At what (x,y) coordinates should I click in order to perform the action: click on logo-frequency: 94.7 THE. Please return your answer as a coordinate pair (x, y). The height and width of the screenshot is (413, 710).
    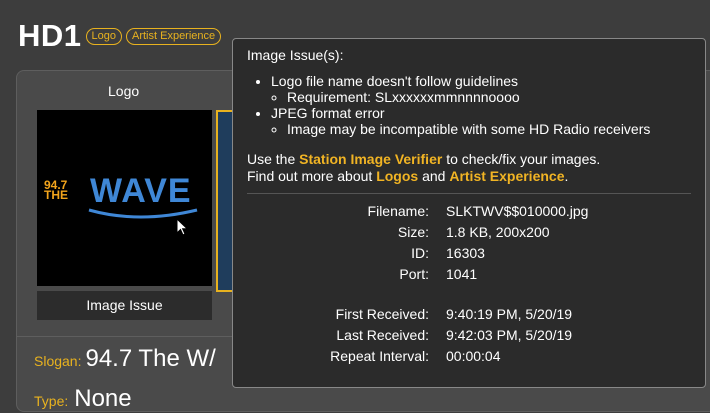
    Looking at the image, I should click on (56, 190).